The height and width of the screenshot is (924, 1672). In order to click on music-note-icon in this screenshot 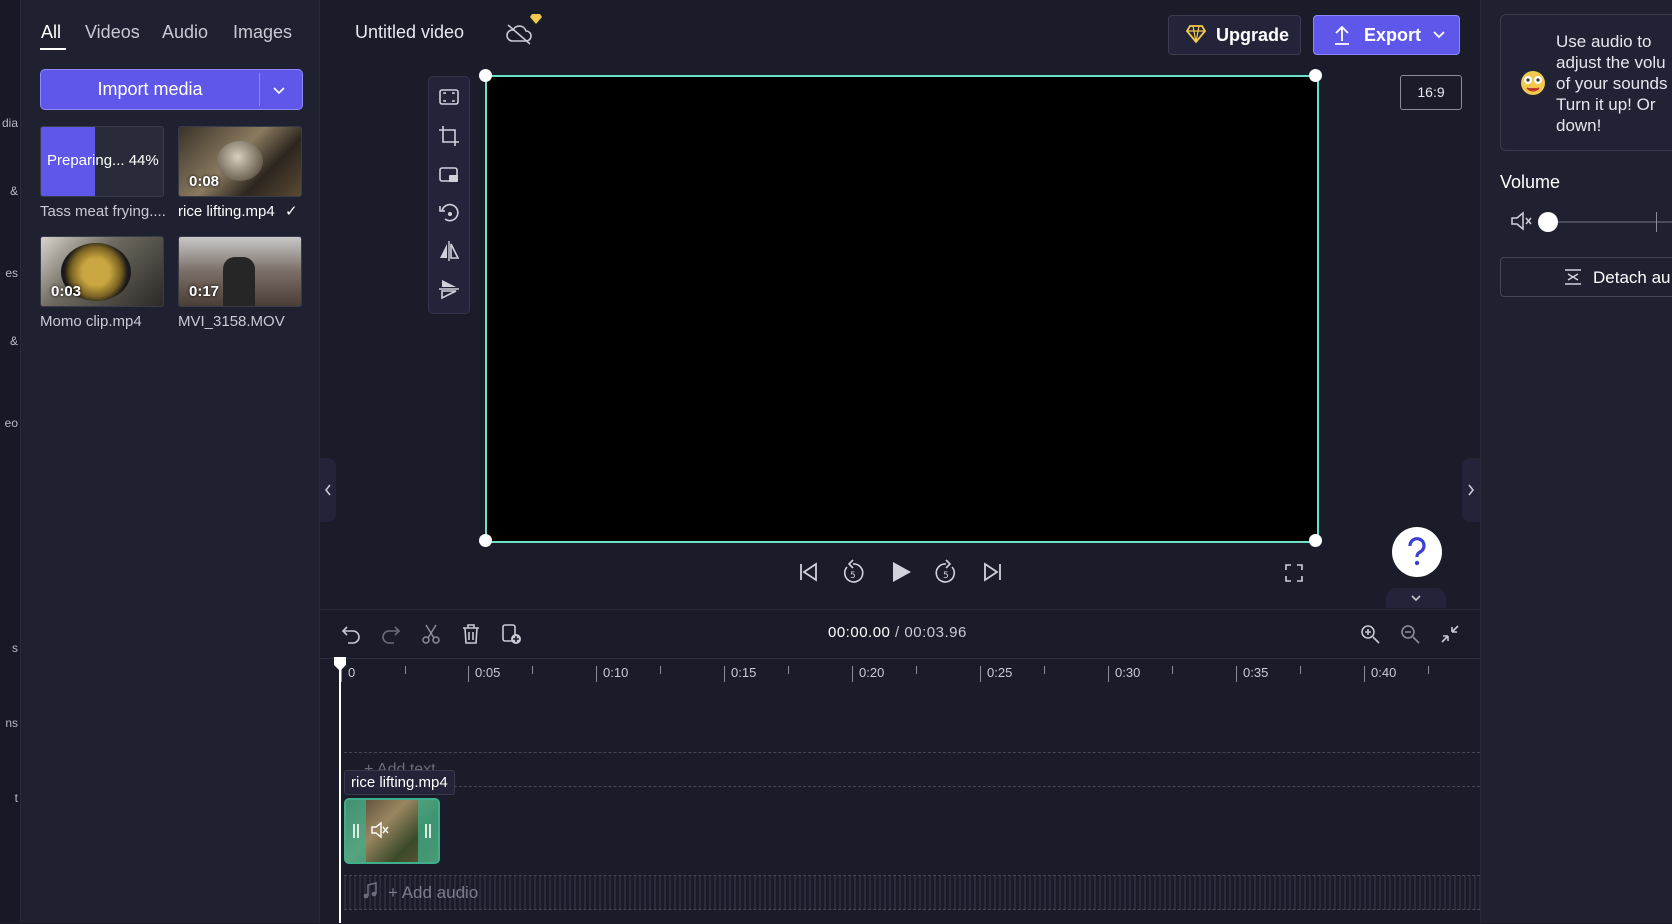, I will do `click(370, 891)`.